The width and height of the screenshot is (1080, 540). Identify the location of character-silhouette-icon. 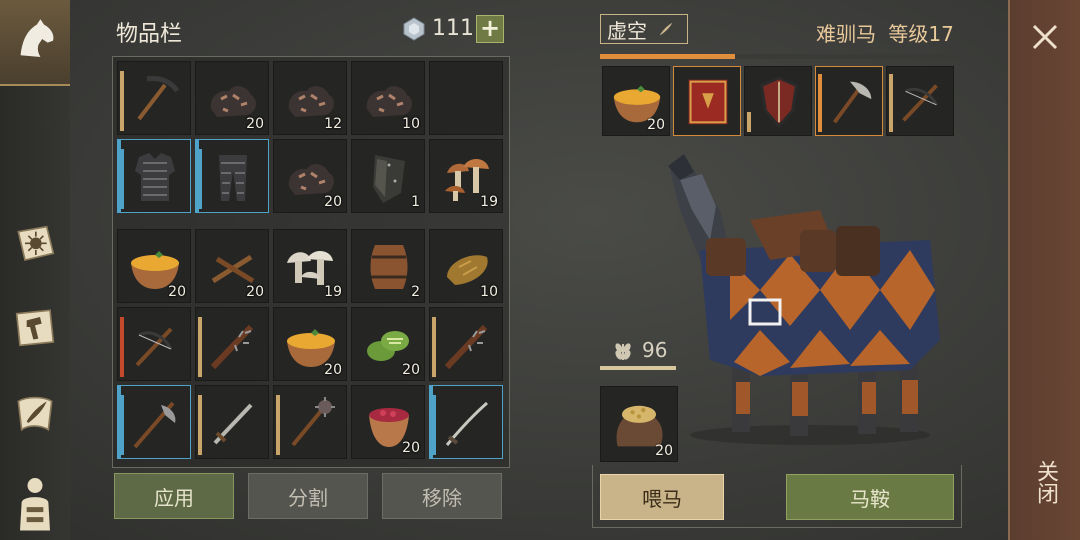
(35, 504).